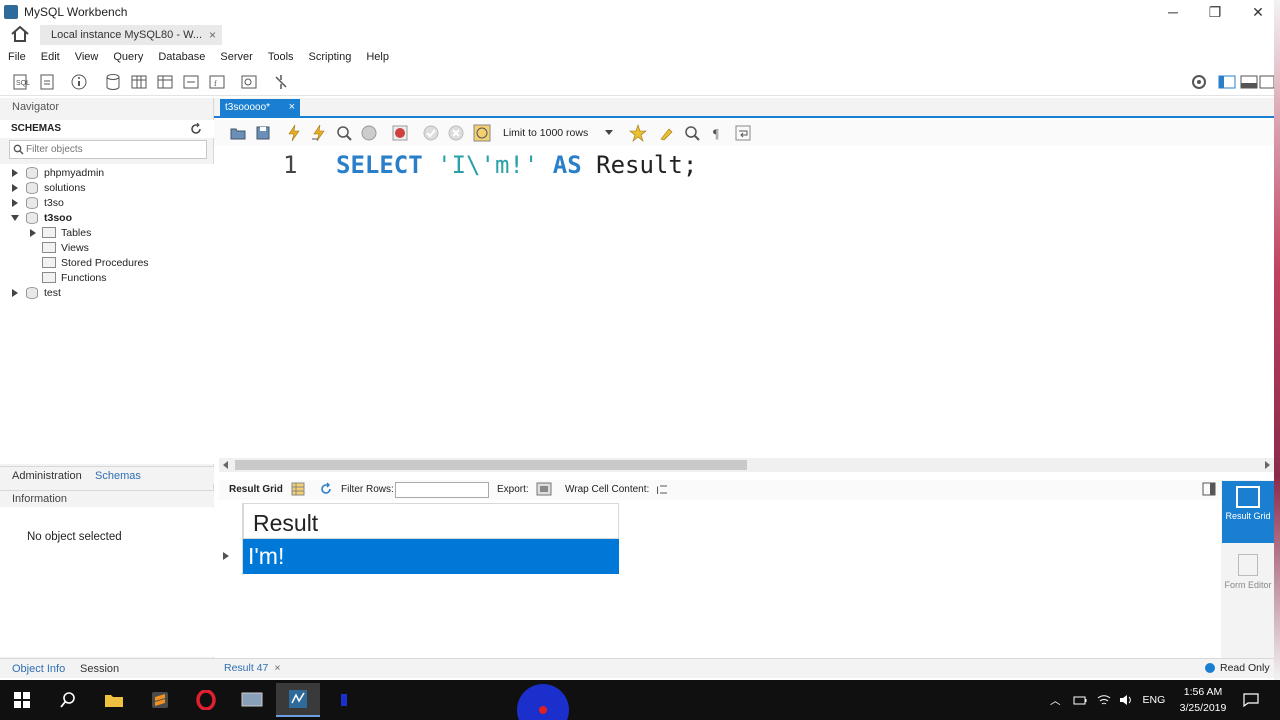 The image size is (1280, 720). I want to click on tree-item-test: test, so click(36, 292).